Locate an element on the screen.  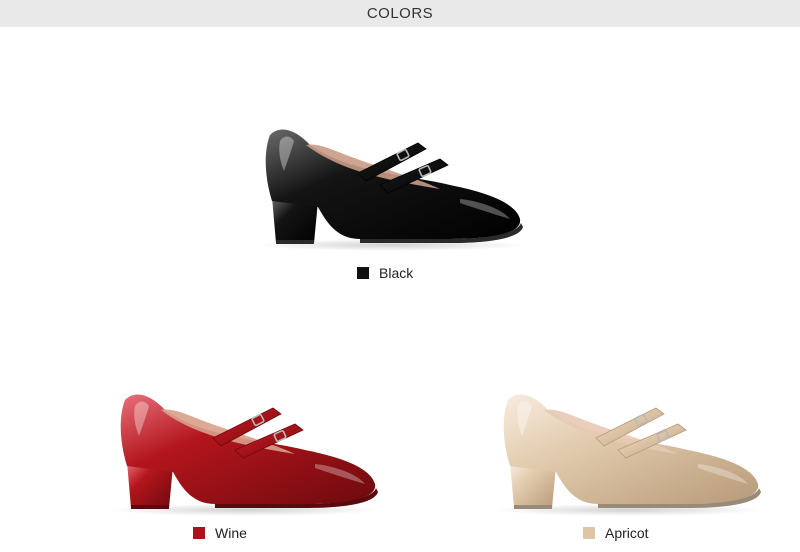
product-image-wine is located at coordinates (240, 450).